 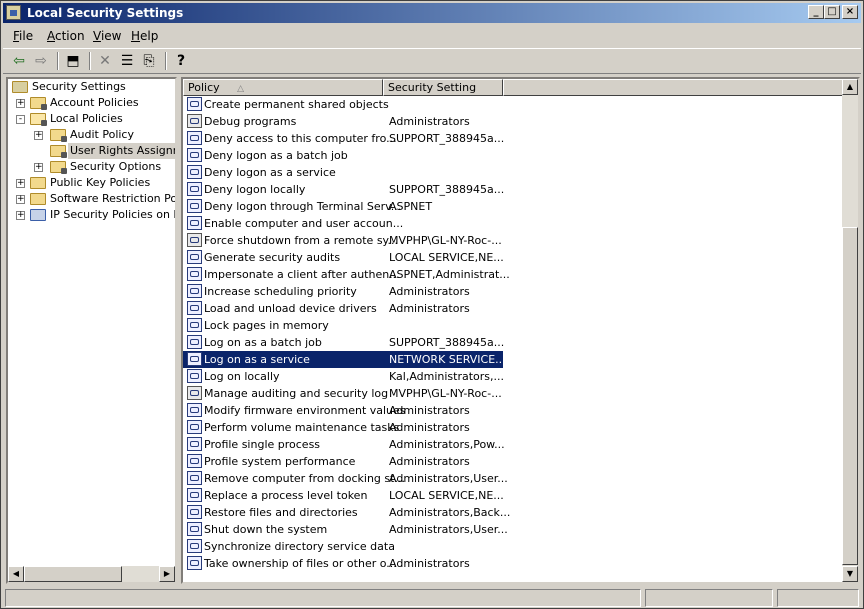 What do you see at coordinates (343, 172) in the screenshot?
I see `policy-row: Deny logon as a service` at bounding box center [343, 172].